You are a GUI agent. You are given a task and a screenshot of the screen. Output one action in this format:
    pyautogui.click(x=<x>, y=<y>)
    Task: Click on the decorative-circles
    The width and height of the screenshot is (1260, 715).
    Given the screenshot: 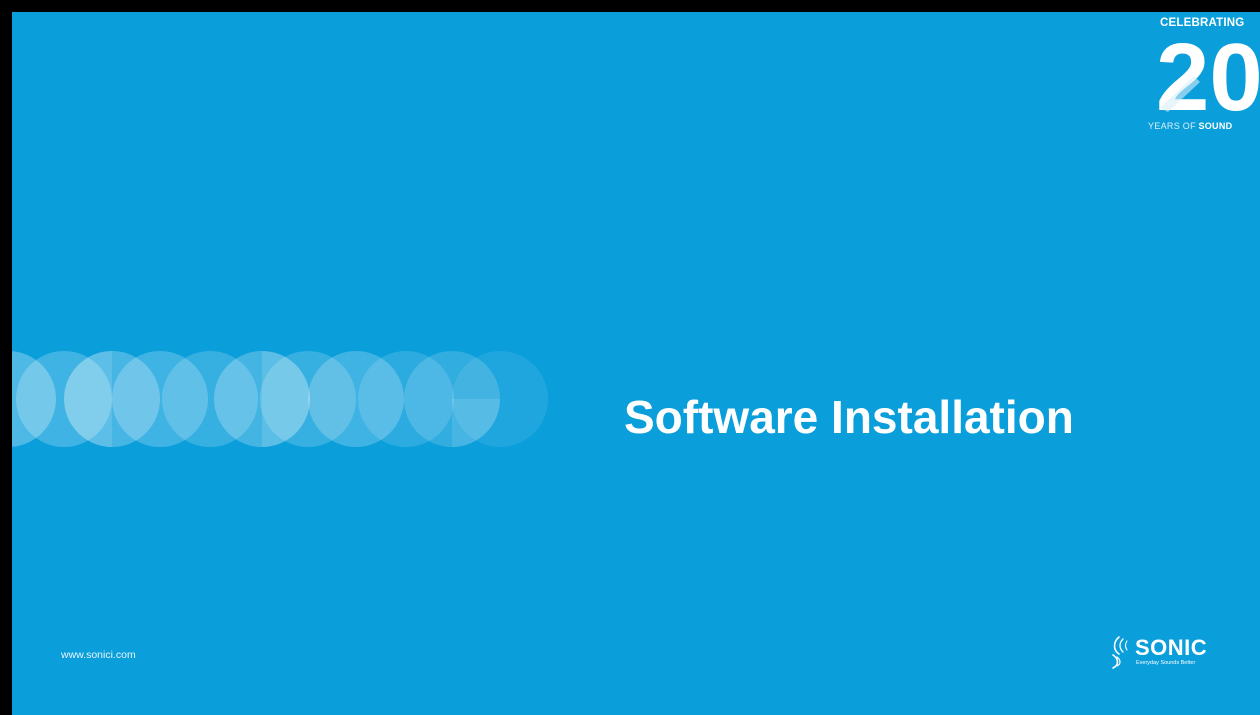 What is the action you would take?
    pyautogui.click(x=280, y=399)
    